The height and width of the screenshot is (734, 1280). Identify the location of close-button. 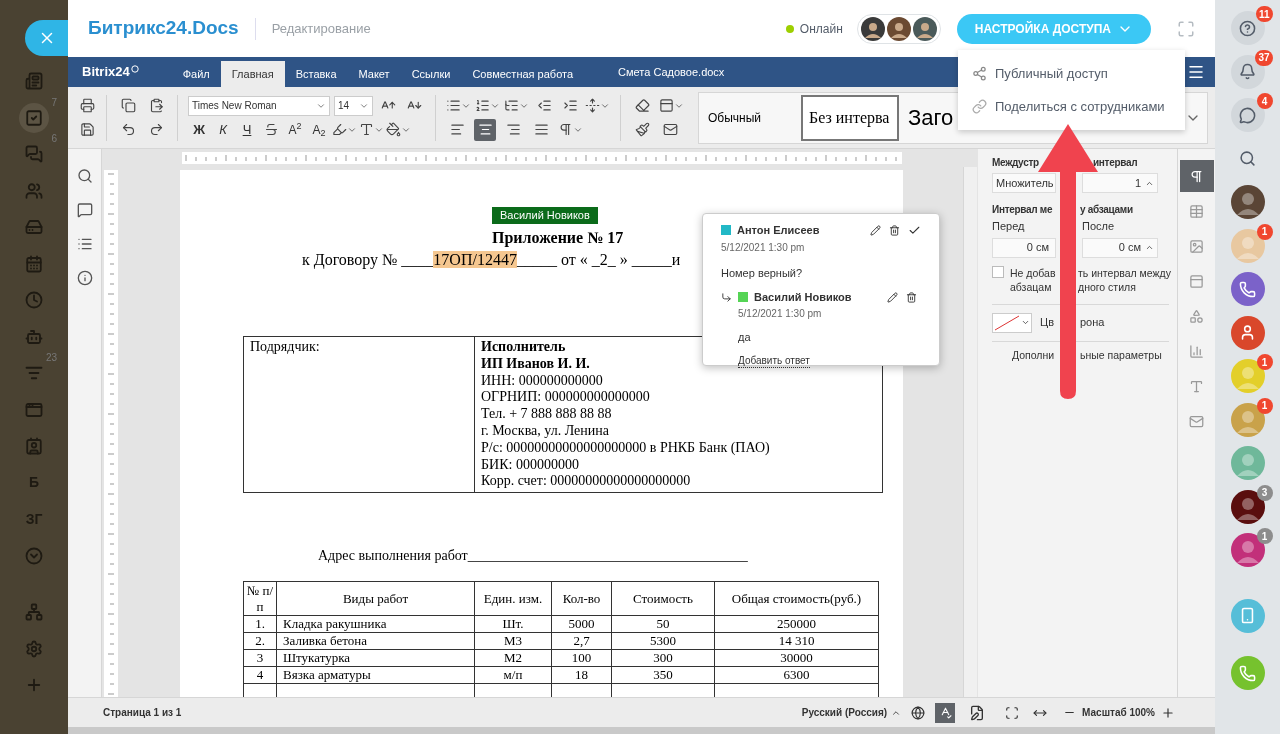
(46, 38).